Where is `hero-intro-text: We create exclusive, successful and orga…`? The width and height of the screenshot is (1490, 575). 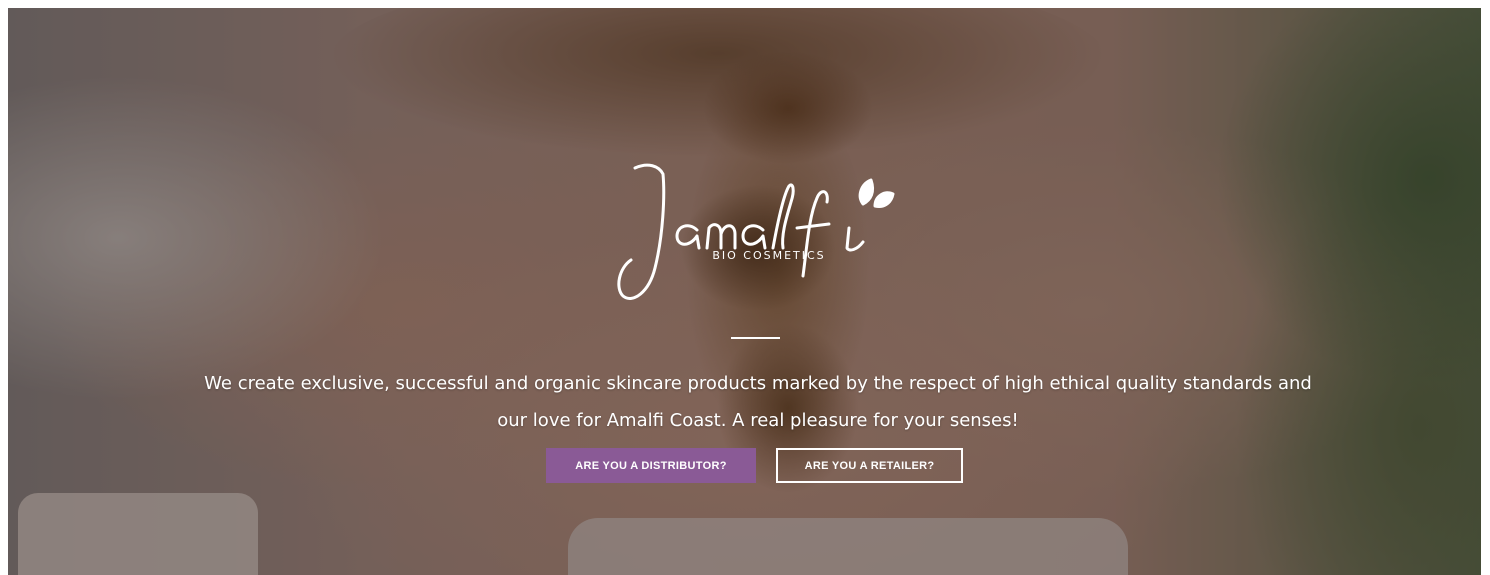 hero-intro-text: We create exclusive, successful and orga… is located at coordinates (758, 402).